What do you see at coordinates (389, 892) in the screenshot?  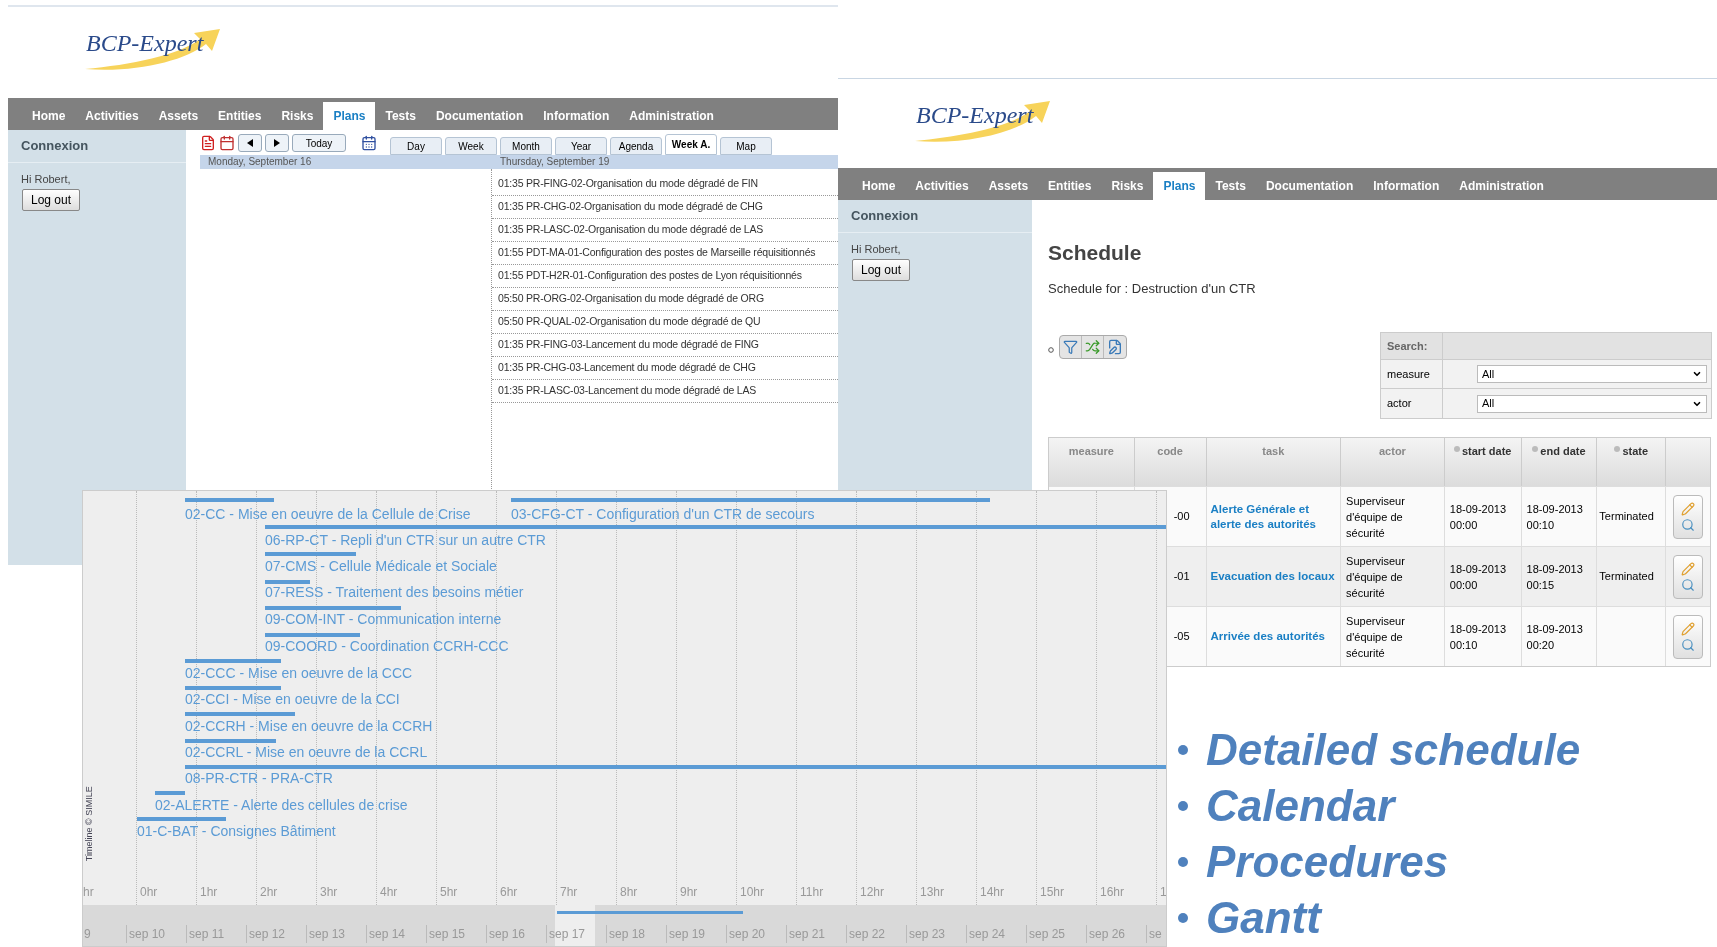 I see `hour-tick-label: 4hr` at bounding box center [389, 892].